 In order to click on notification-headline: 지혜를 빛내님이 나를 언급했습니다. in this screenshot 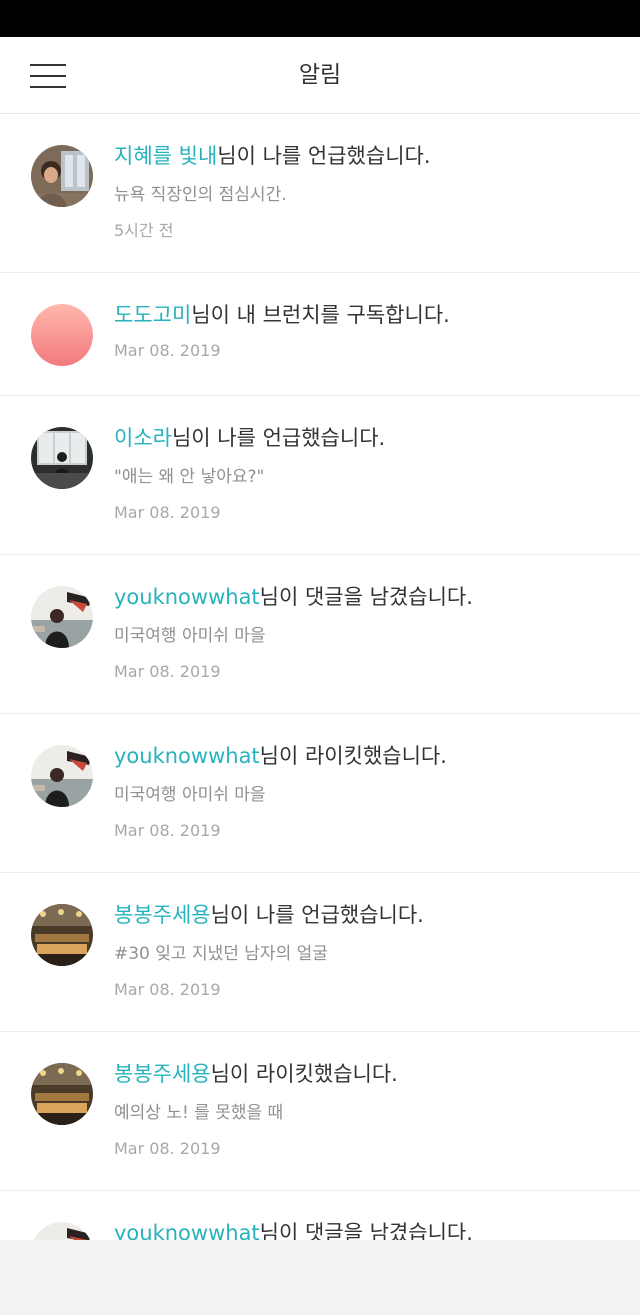, I will do `click(367, 156)`.